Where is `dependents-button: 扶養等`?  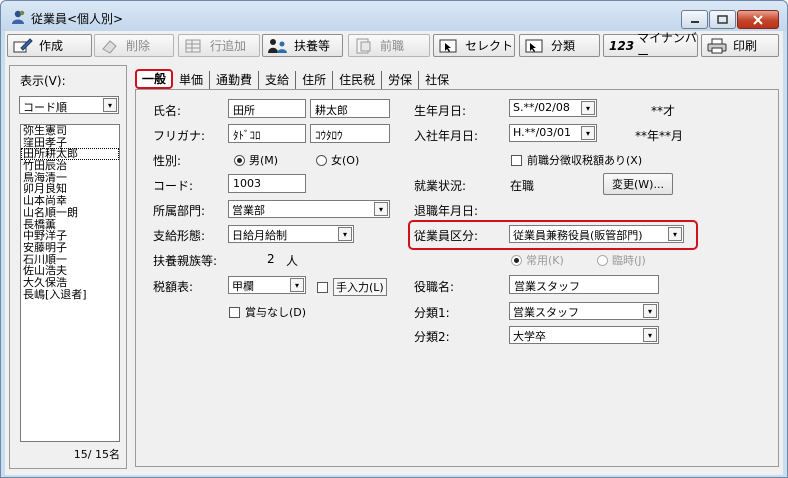
dependents-button: 扶養等 is located at coordinates (302, 45).